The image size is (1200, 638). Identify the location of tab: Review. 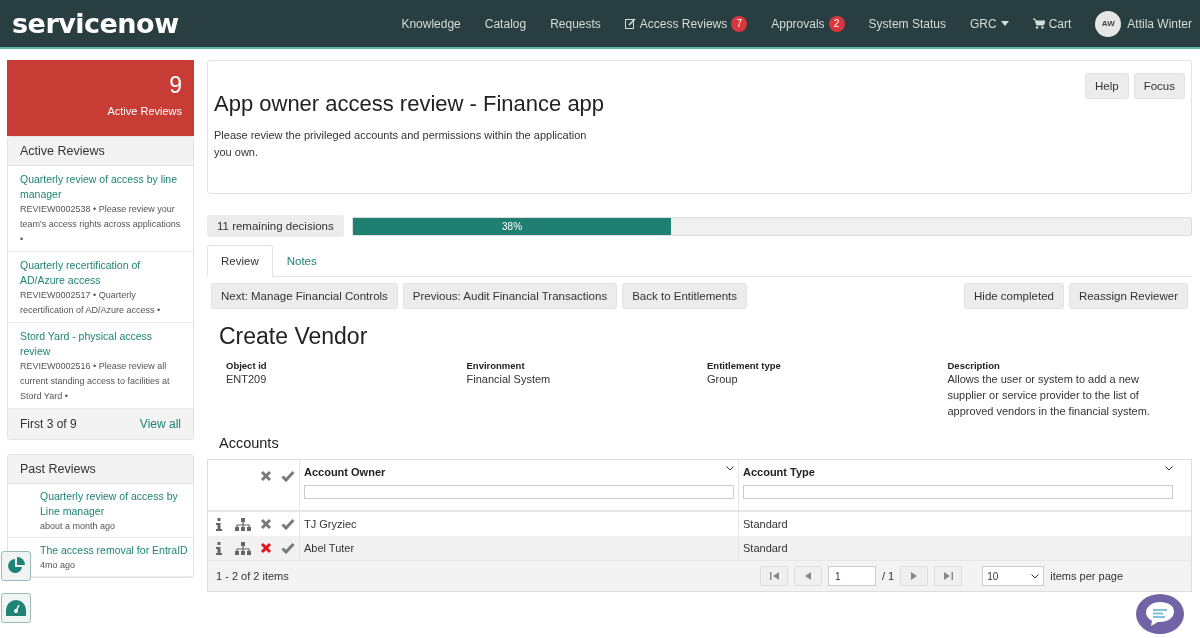
(240, 261).